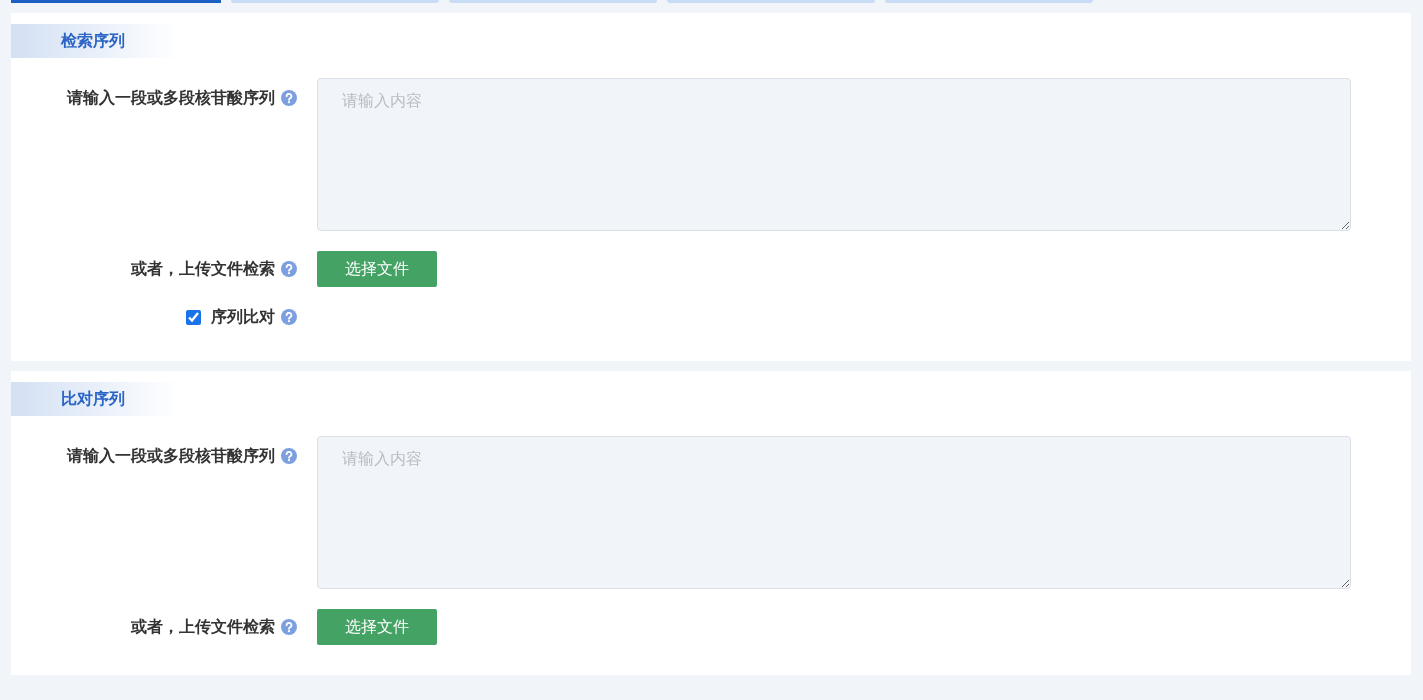  Describe the element at coordinates (193, 317) in the screenshot. I see `checkbox` at that location.